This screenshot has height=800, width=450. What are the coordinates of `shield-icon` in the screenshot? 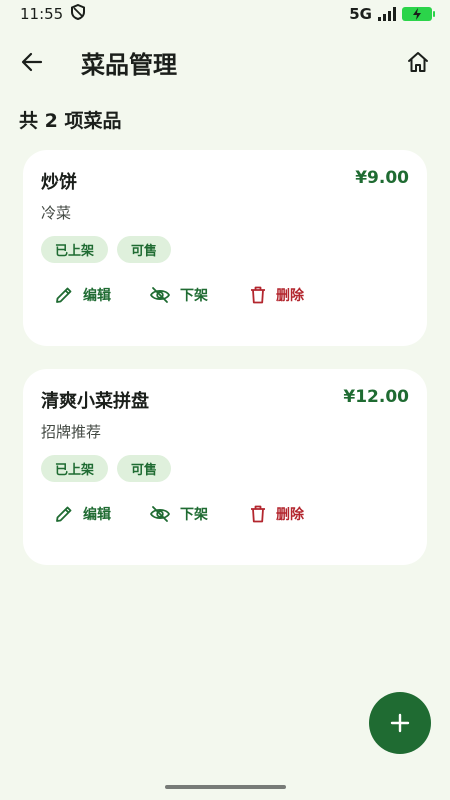 It's located at (78, 13).